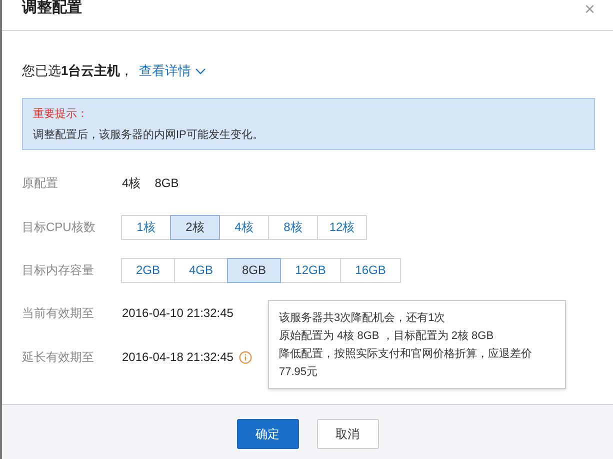 Image resolution: width=613 pixels, height=459 pixels. I want to click on cpu-option: 8核, so click(293, 227).